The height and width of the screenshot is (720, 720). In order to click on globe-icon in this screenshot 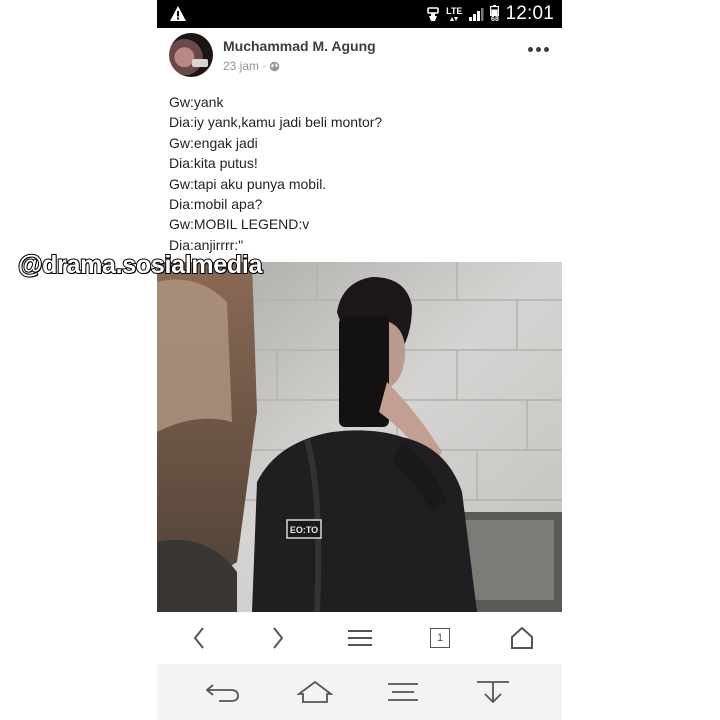, I will do `click(274, 66)`.